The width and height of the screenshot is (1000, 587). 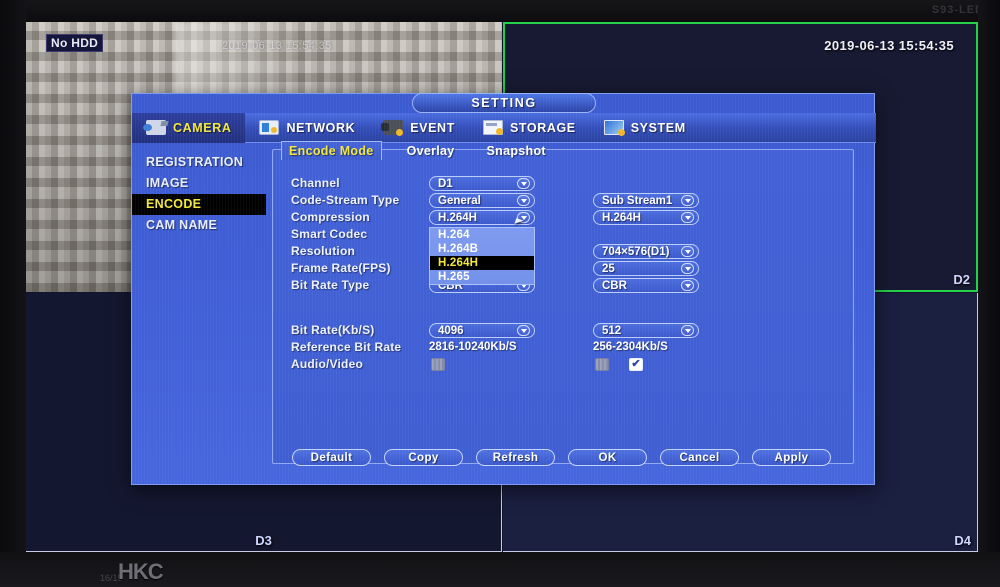 I want to click on reference-bit-rate-main-value: 2816-10240Kb/S, so click(x=473, y=347).